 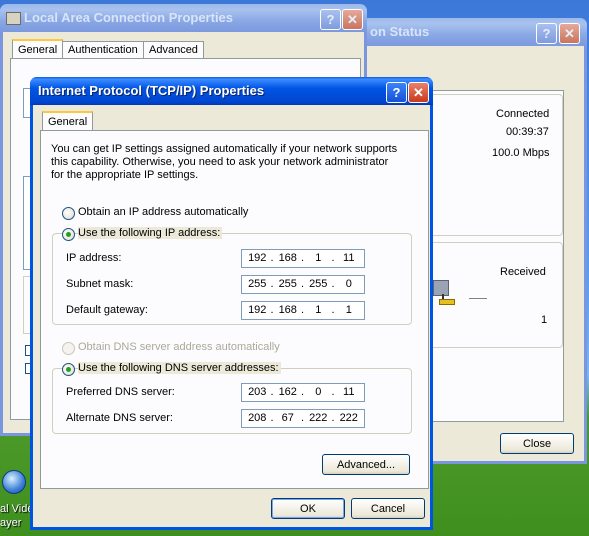 I want to click on ip-octet-3: 1, so click(x=317, y=258).